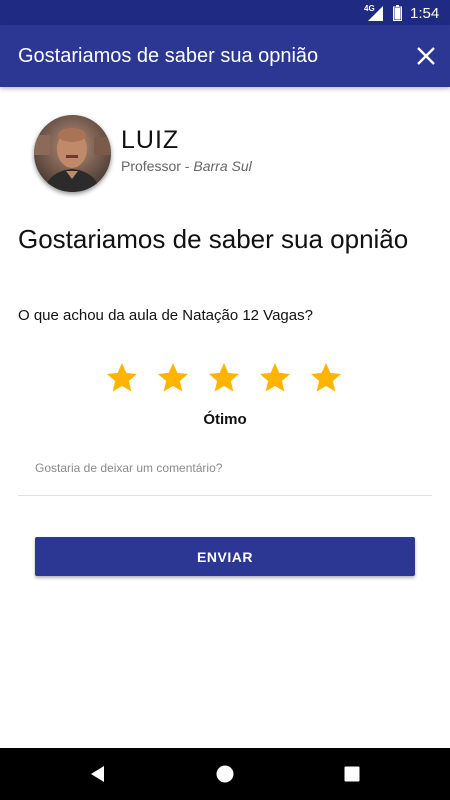  Describe the element at coordinates (98, 774) in the screenshot. I see `back-icon` at that location.